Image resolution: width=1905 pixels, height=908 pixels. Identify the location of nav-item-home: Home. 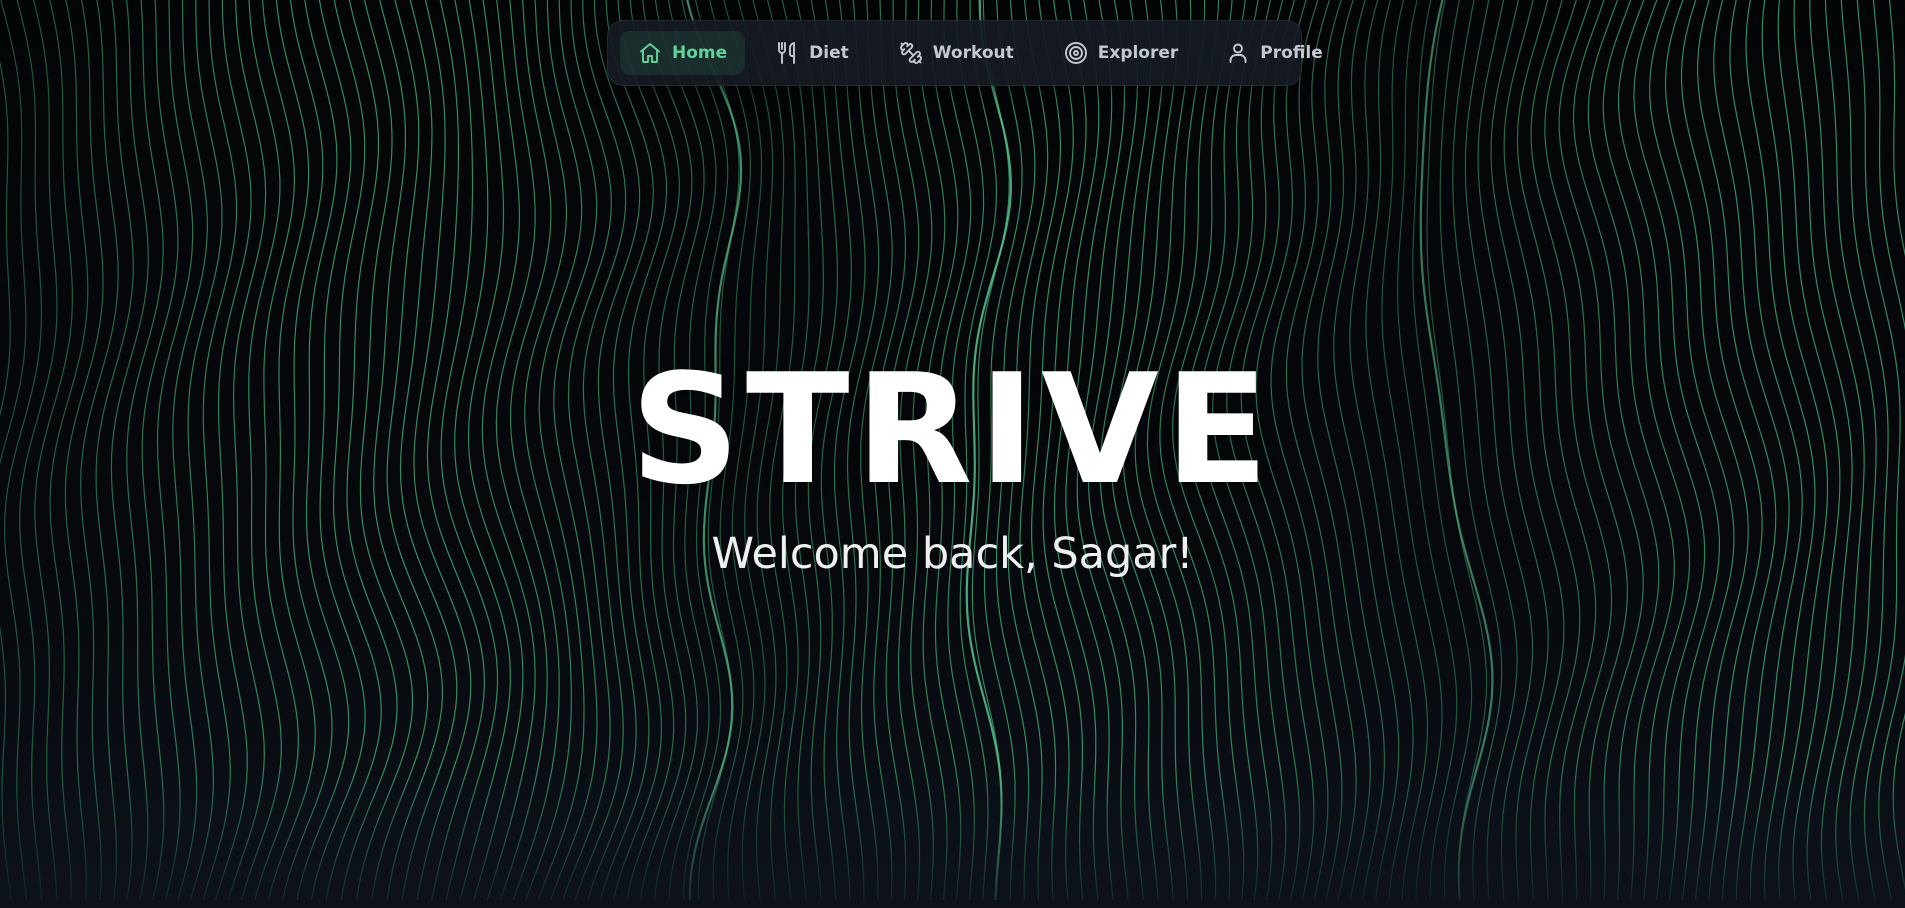
(683, 53).